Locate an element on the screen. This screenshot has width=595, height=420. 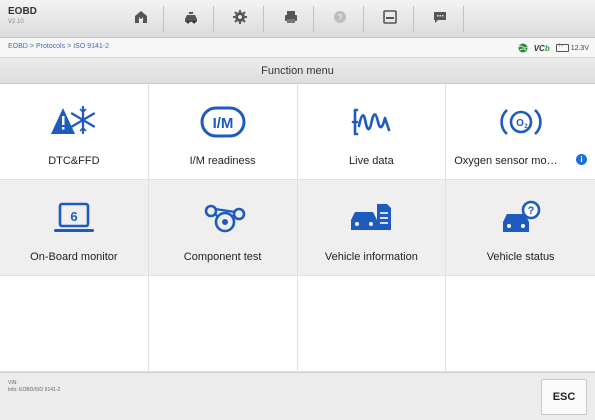
battery-icon is located at coordinates (562, 47).